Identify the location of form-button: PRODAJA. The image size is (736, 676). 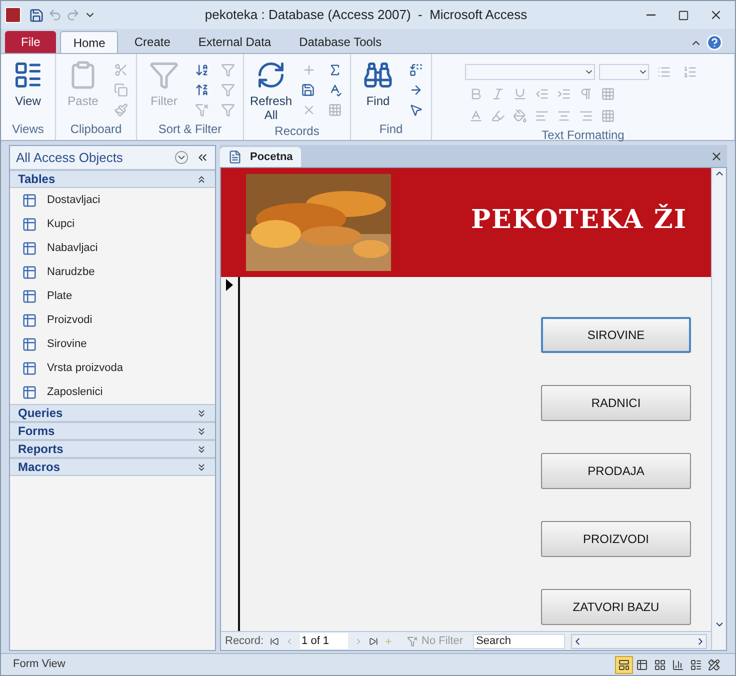
(616, 471).